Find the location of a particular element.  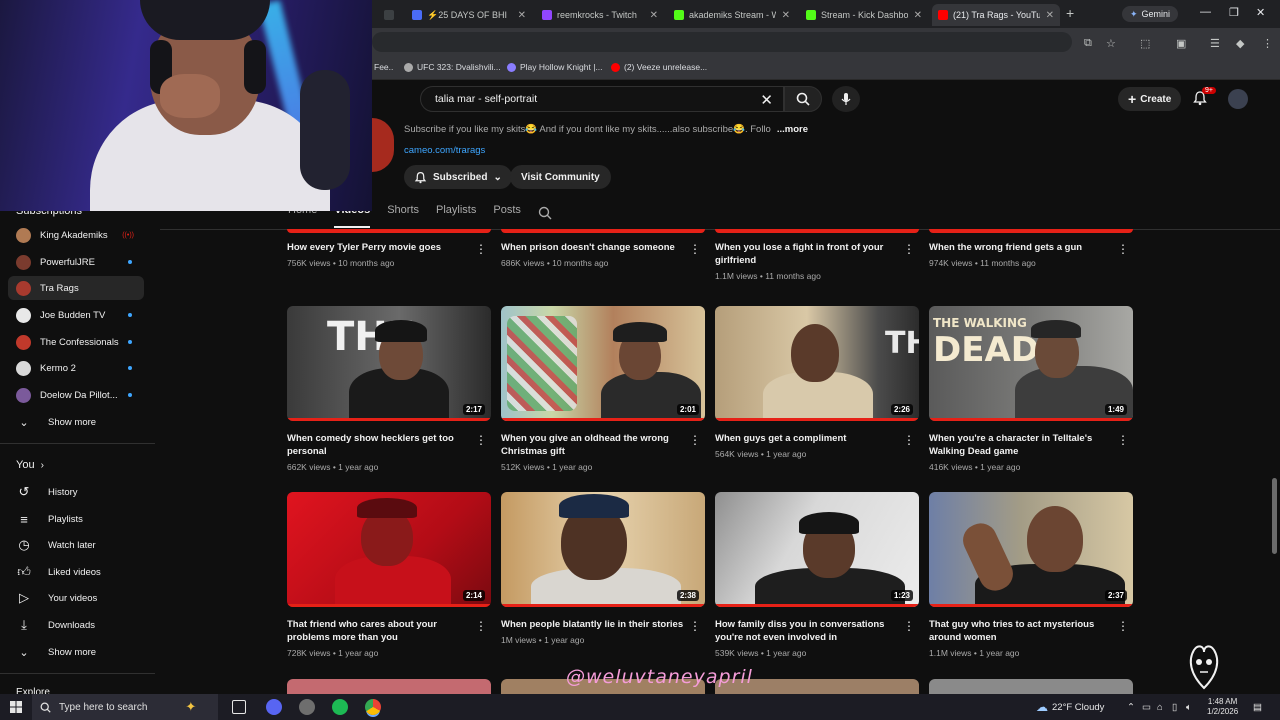

taskbar-search-input: Type here to search ✦ is located at coordinates (125, 707).